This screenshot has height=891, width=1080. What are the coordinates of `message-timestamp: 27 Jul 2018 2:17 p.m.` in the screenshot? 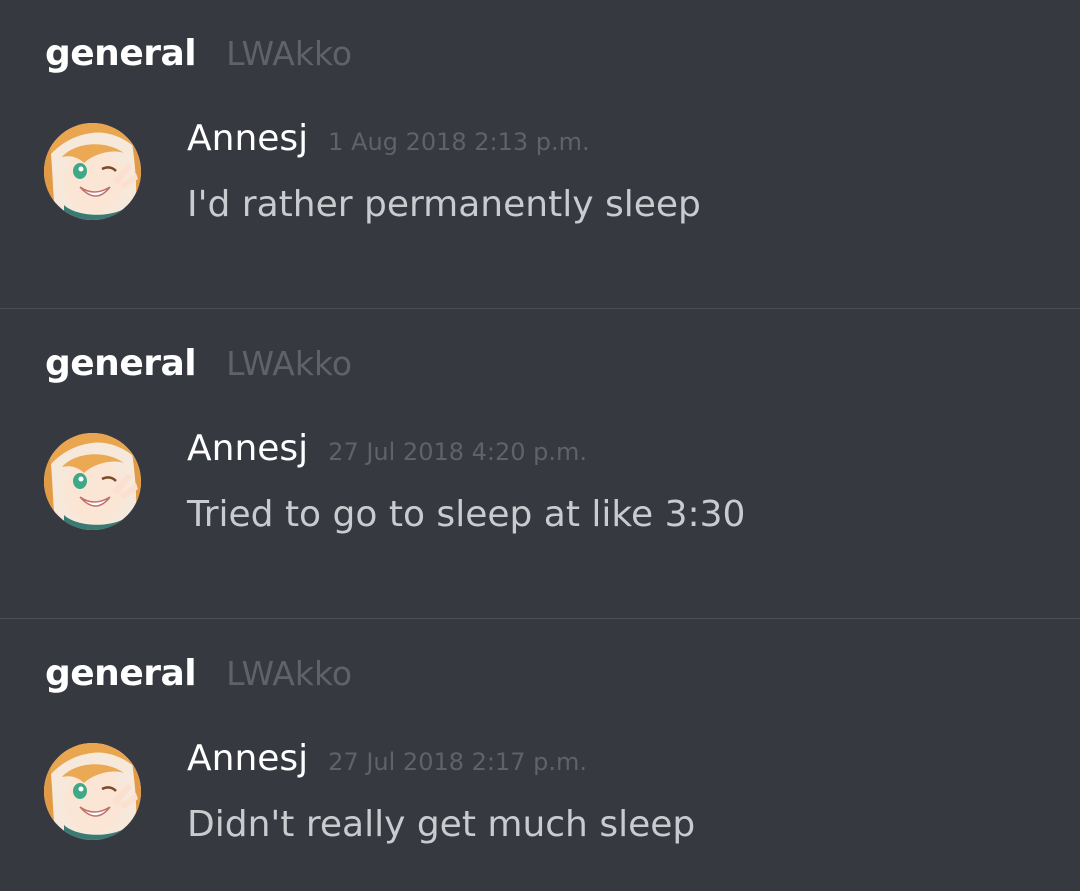 It's located at (458, 762).